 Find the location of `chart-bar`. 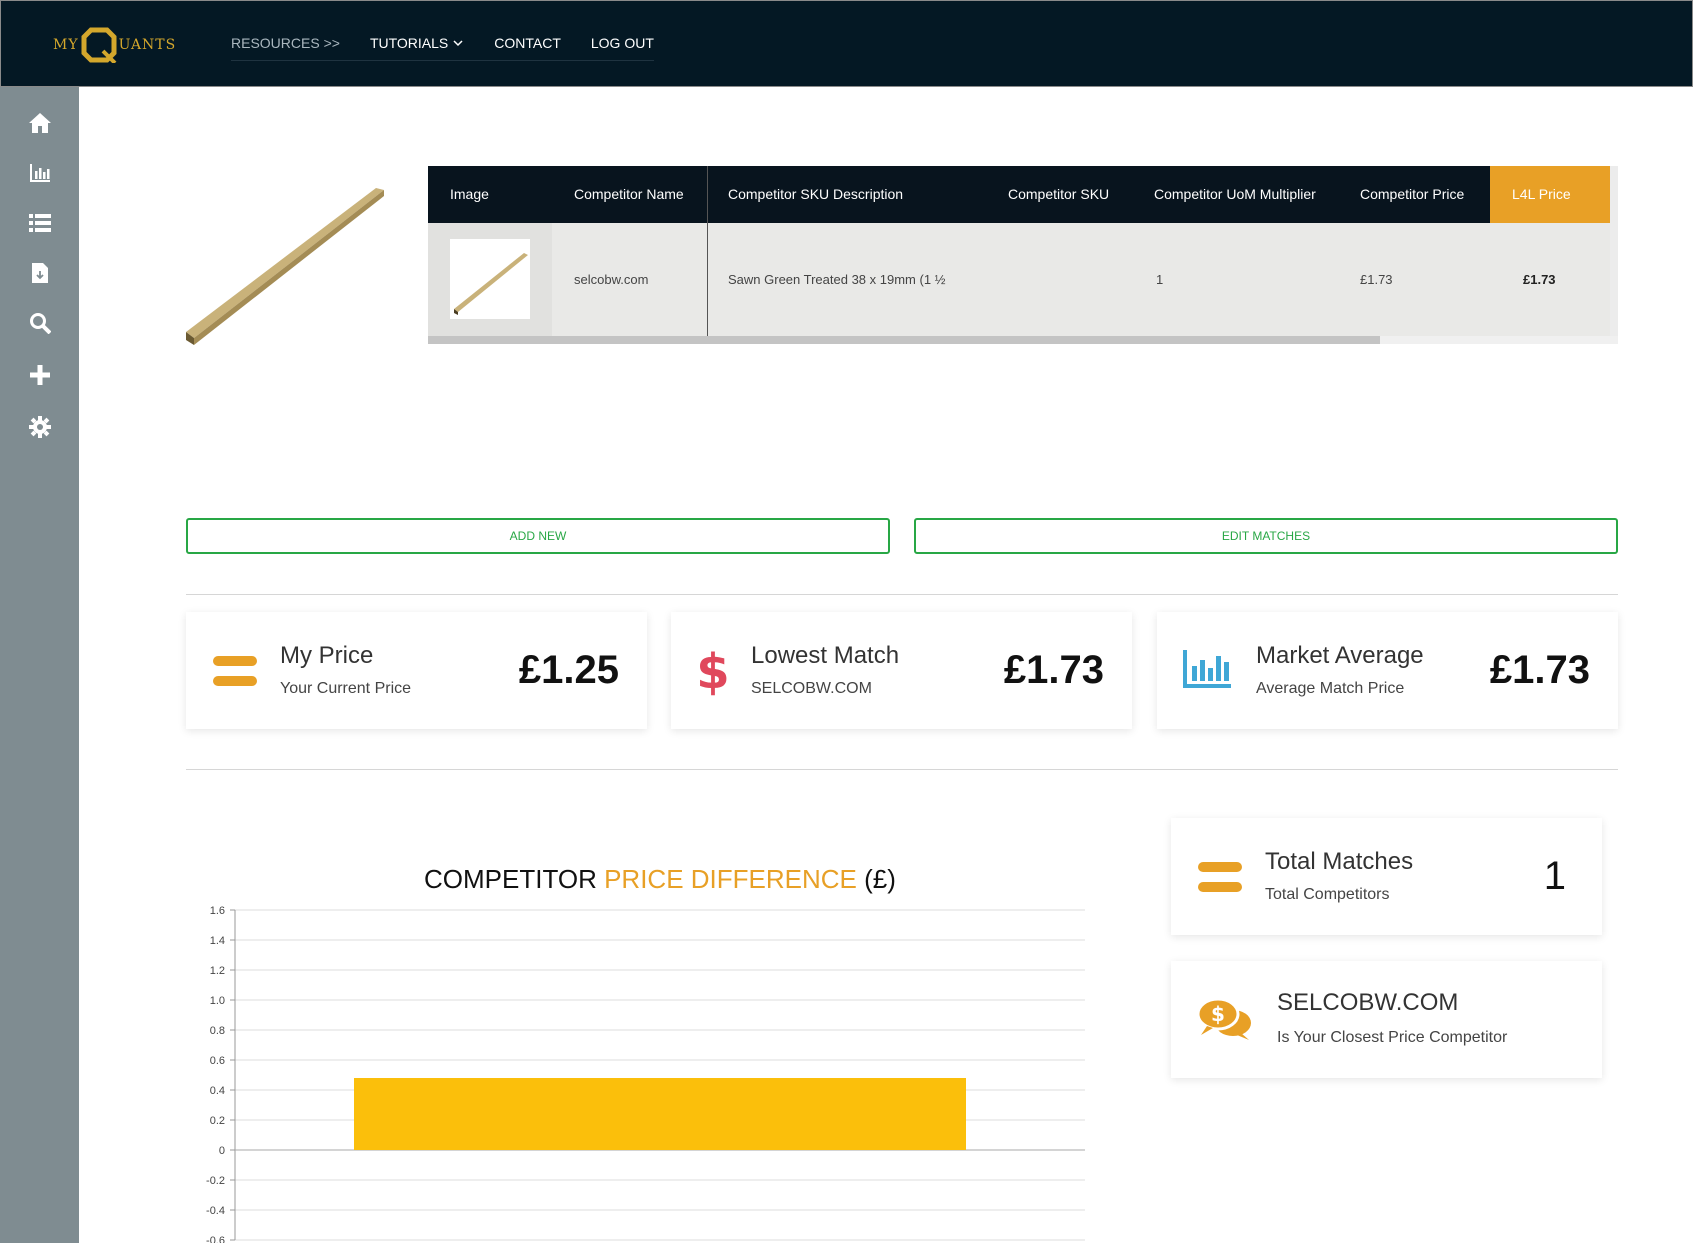

chart-bar is located at coordinates (660, 1114).